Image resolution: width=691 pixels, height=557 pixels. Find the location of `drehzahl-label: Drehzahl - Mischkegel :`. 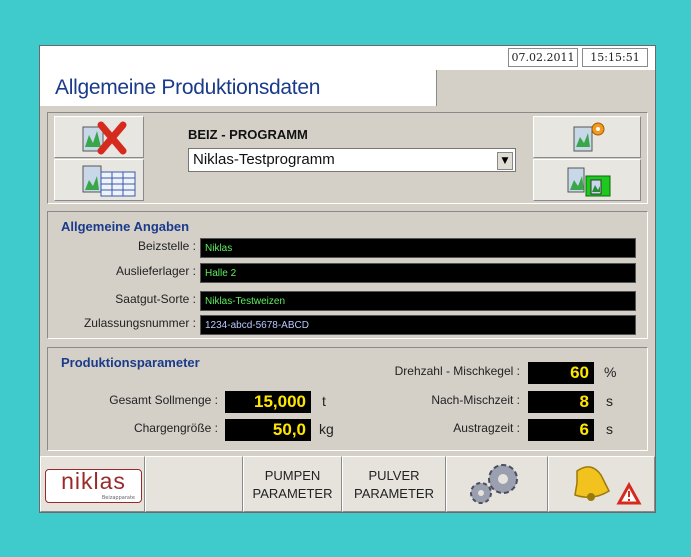

drehzahl-label: Drehzahl - Mischkegel : is located at coordinates (457, 371).